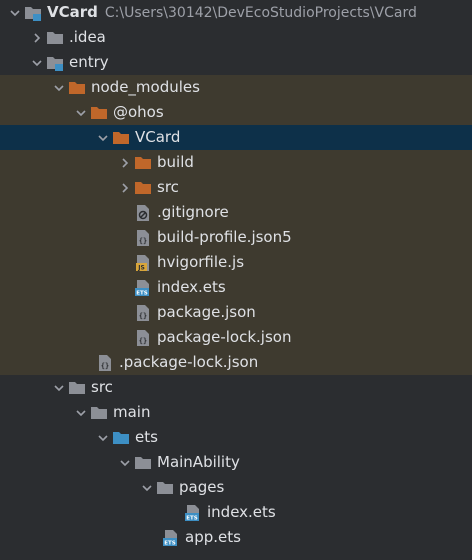 Image resolution: width=472 pixels, height=560 pixels. I want to click on tree-node-build: build, so click(236, 162).